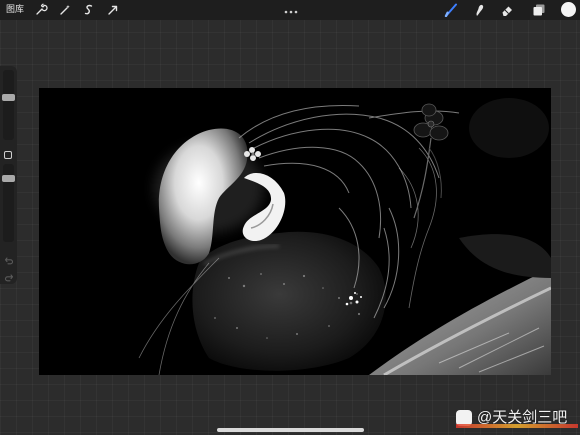 The height and width of the screenshot is (435, 580). What do you see at coordinates (568, 9) in the screenshot?
I see `color-swatch` at bounding box center [568, 9].